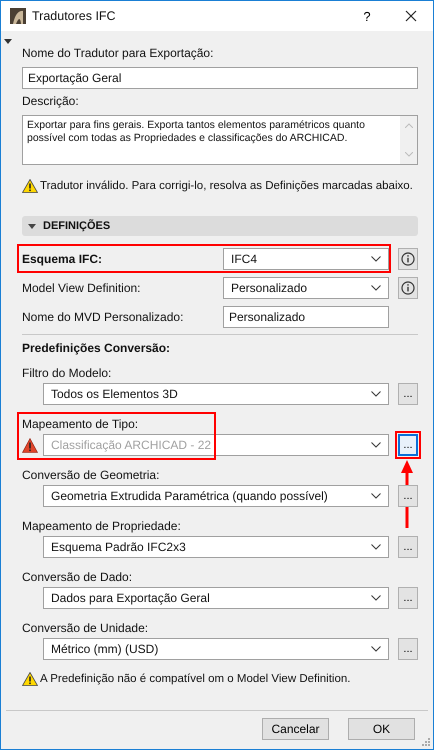 The width and height of the screenshot is (434, 750). I want to click on preset-label: Mapeamento de Tipo:, so click(81, 424).